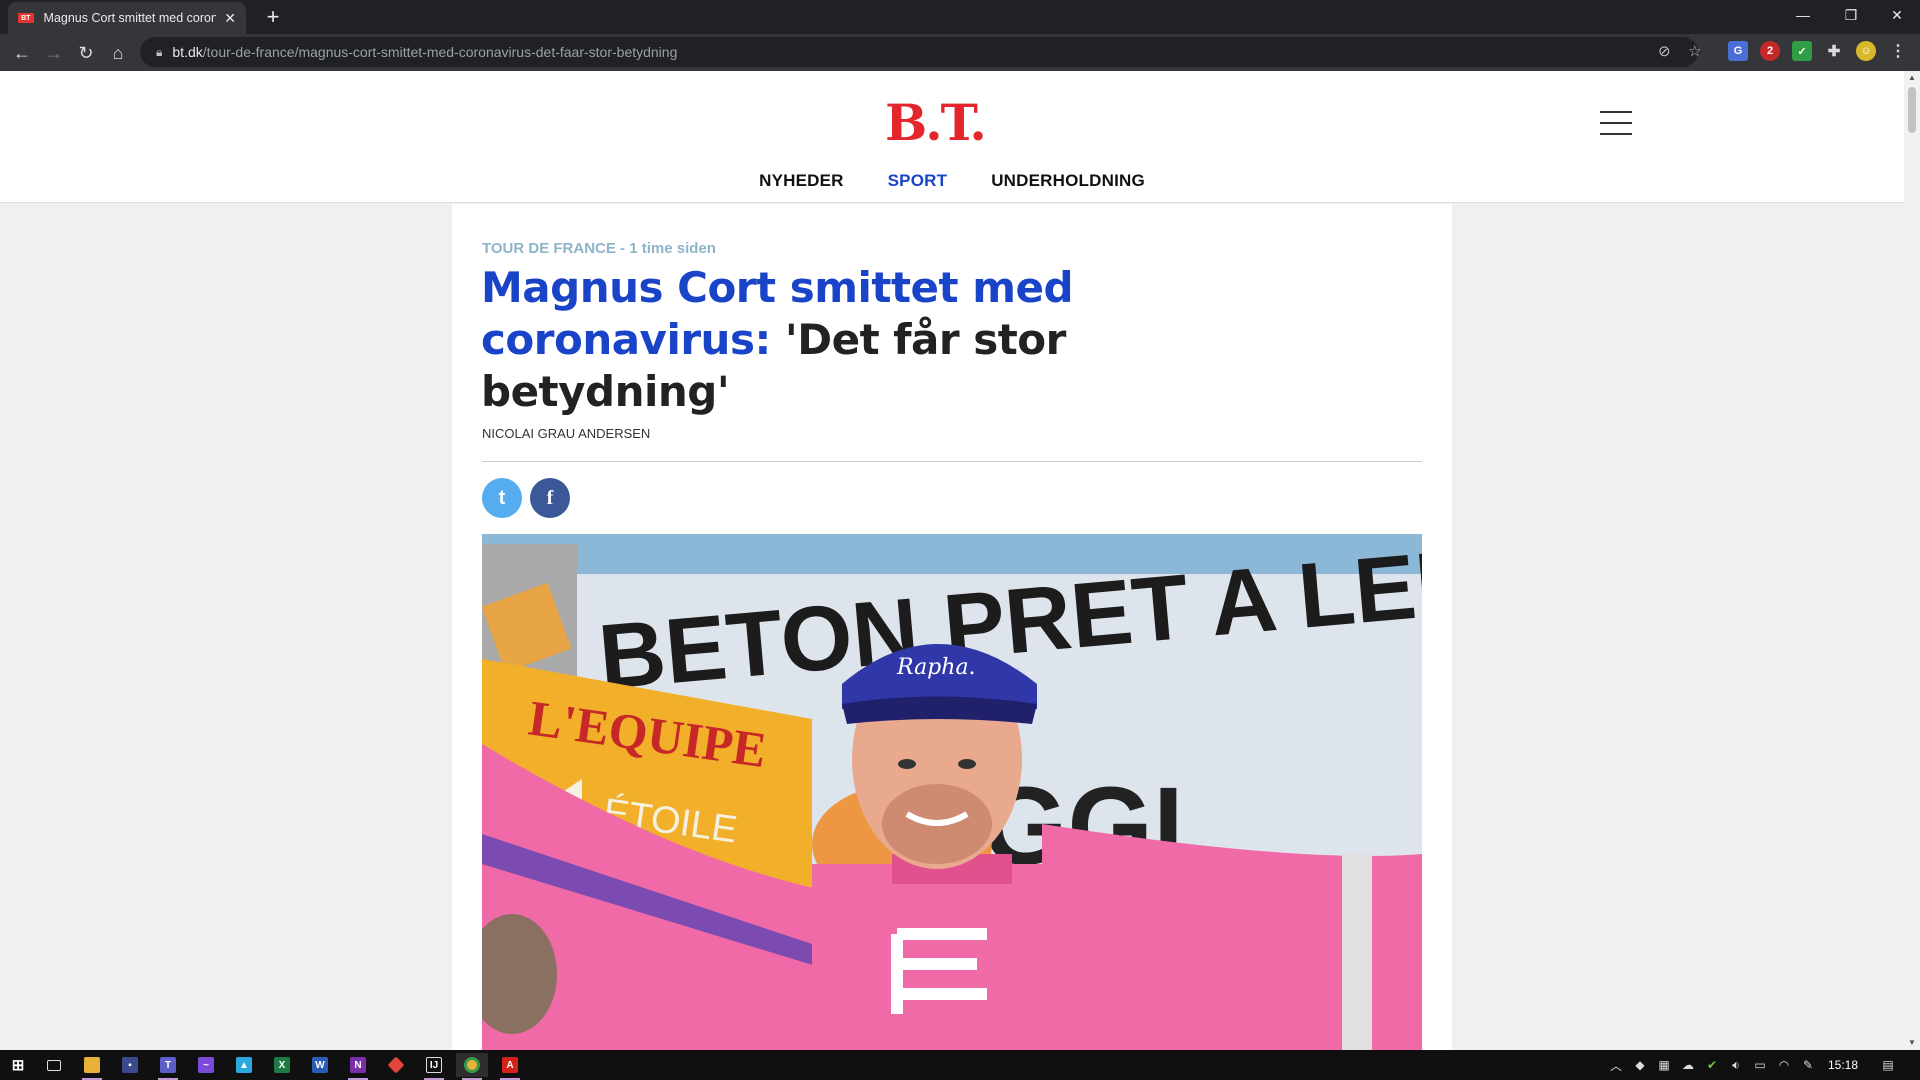 The width and height of the screenshot is (1920, 1080). What do you see at coordinates (1912, 78) in the screenshot?
I see `scroll-up-icon: ▲` at bounding box center [1912, 78].